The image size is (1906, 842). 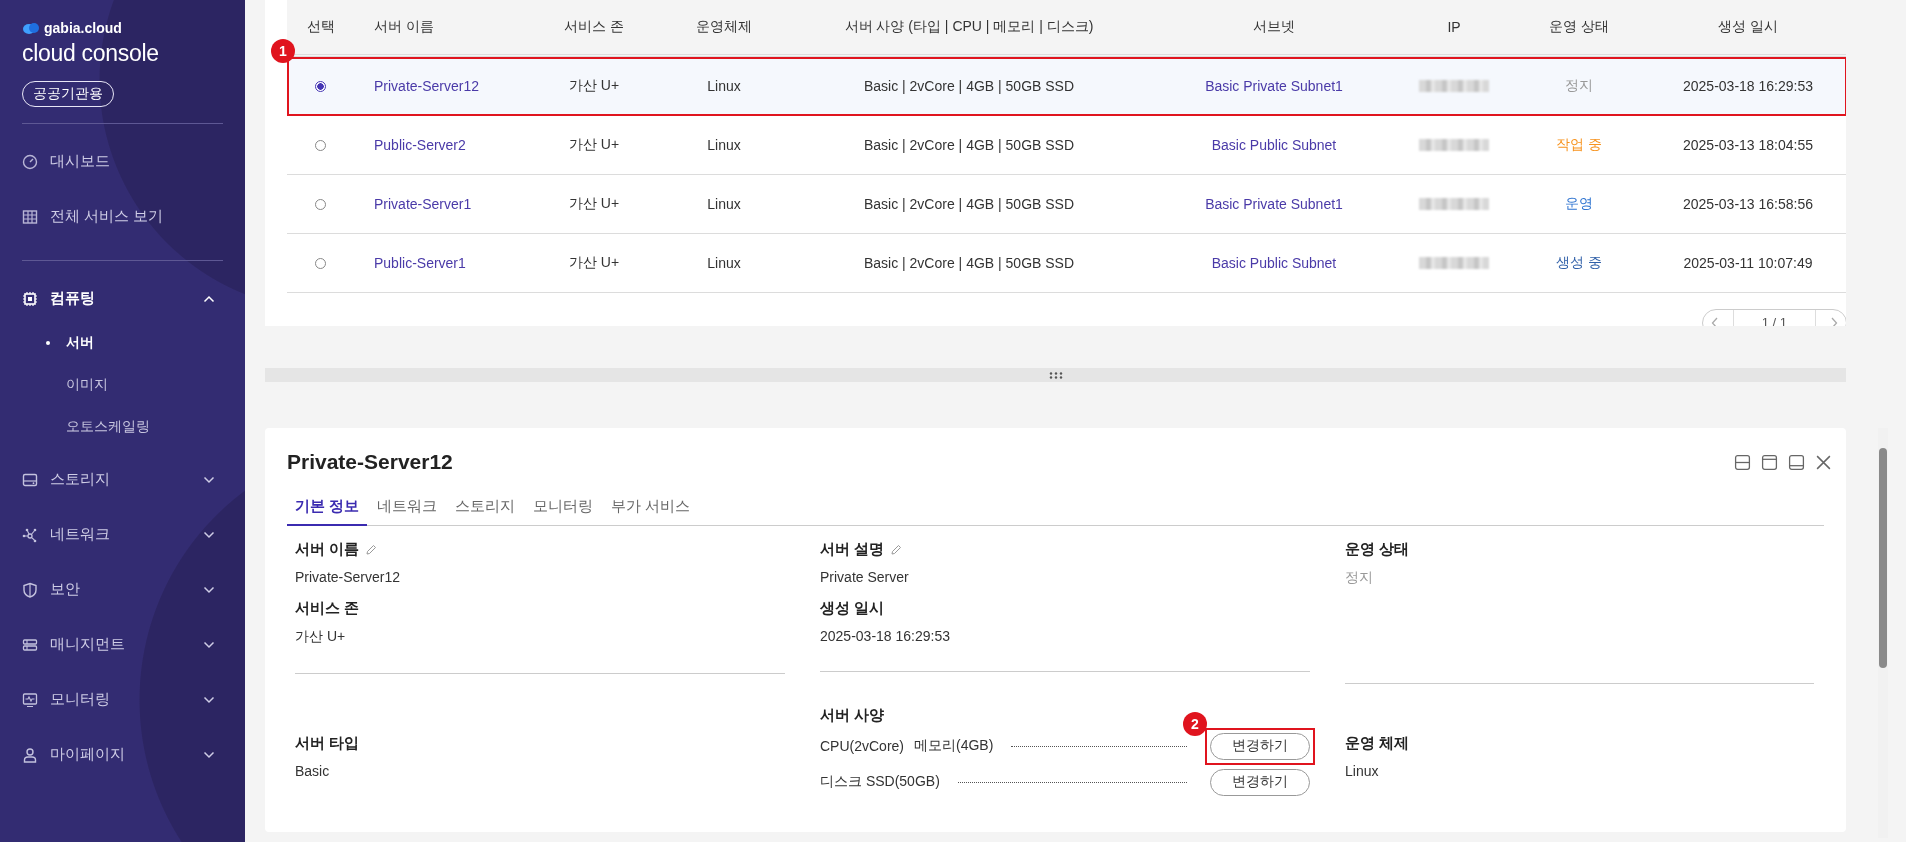 What do you see at coordinates (122, 479) in the screenshot?
I see `nav-group: 스토리지` at bounding box center [122, 479].